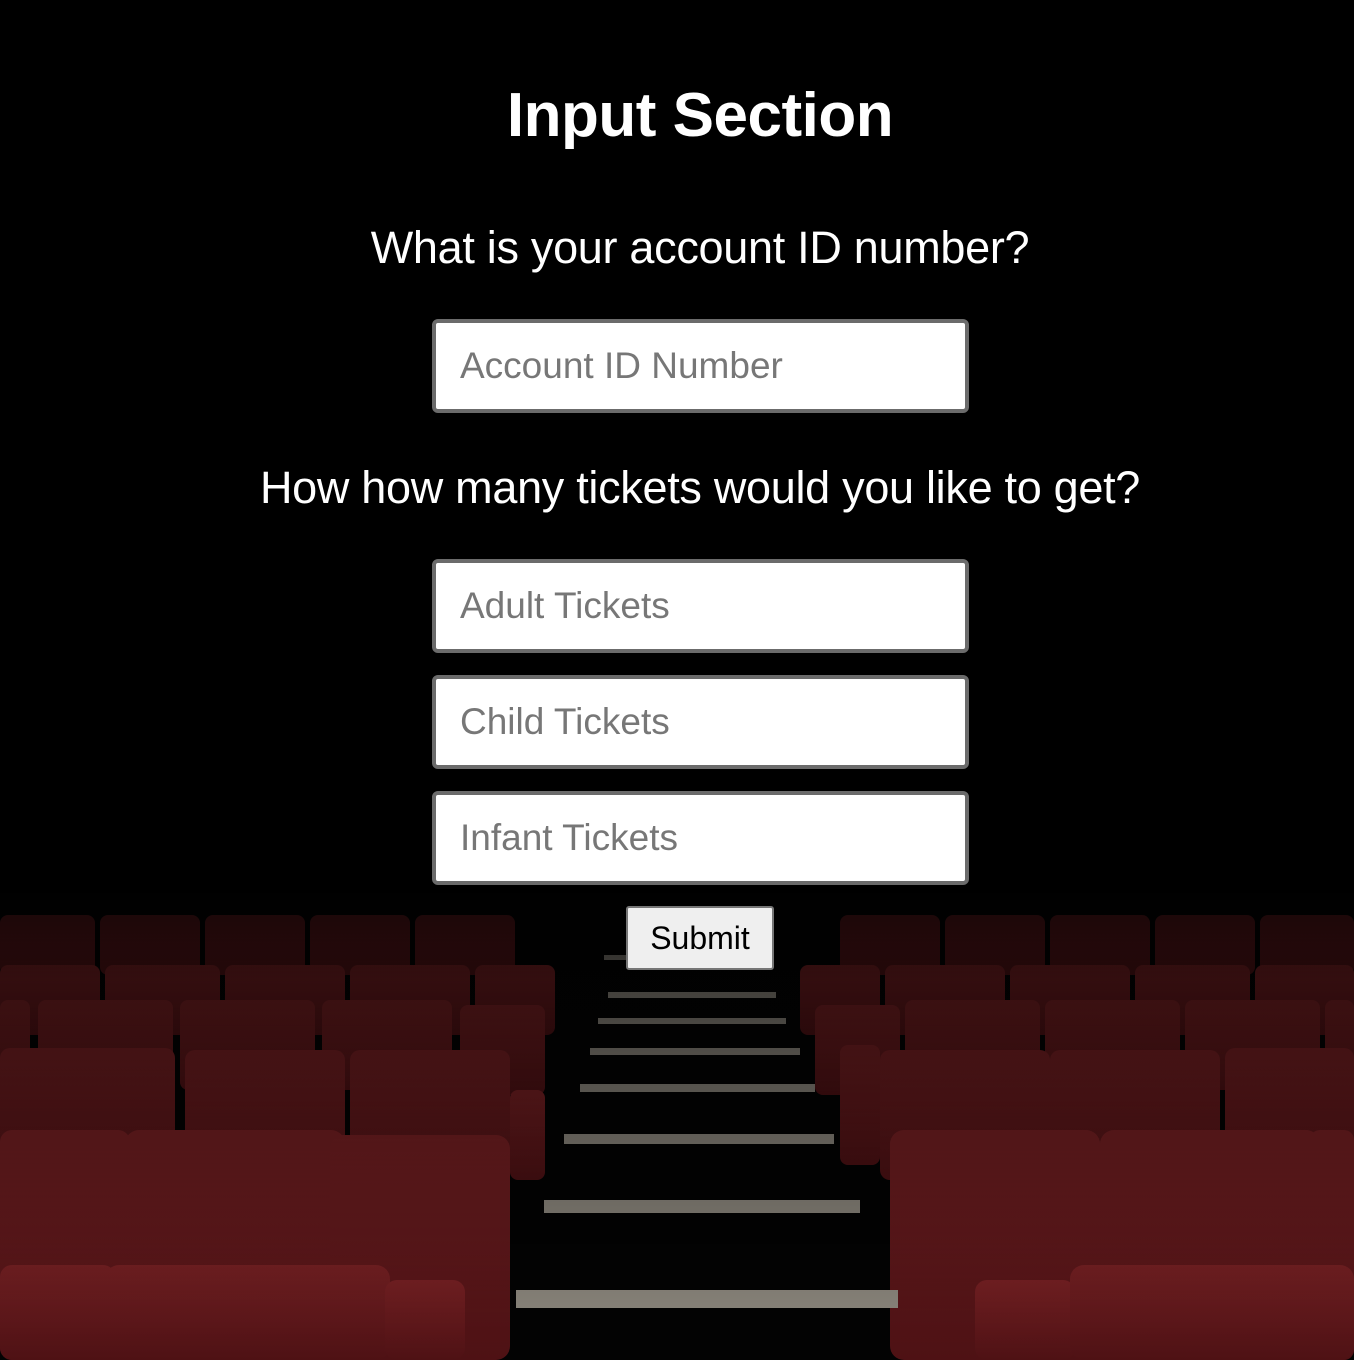  Describe the element at coordinates (700, 722) in the screenshot. I see `child-tickets-input` at that location.